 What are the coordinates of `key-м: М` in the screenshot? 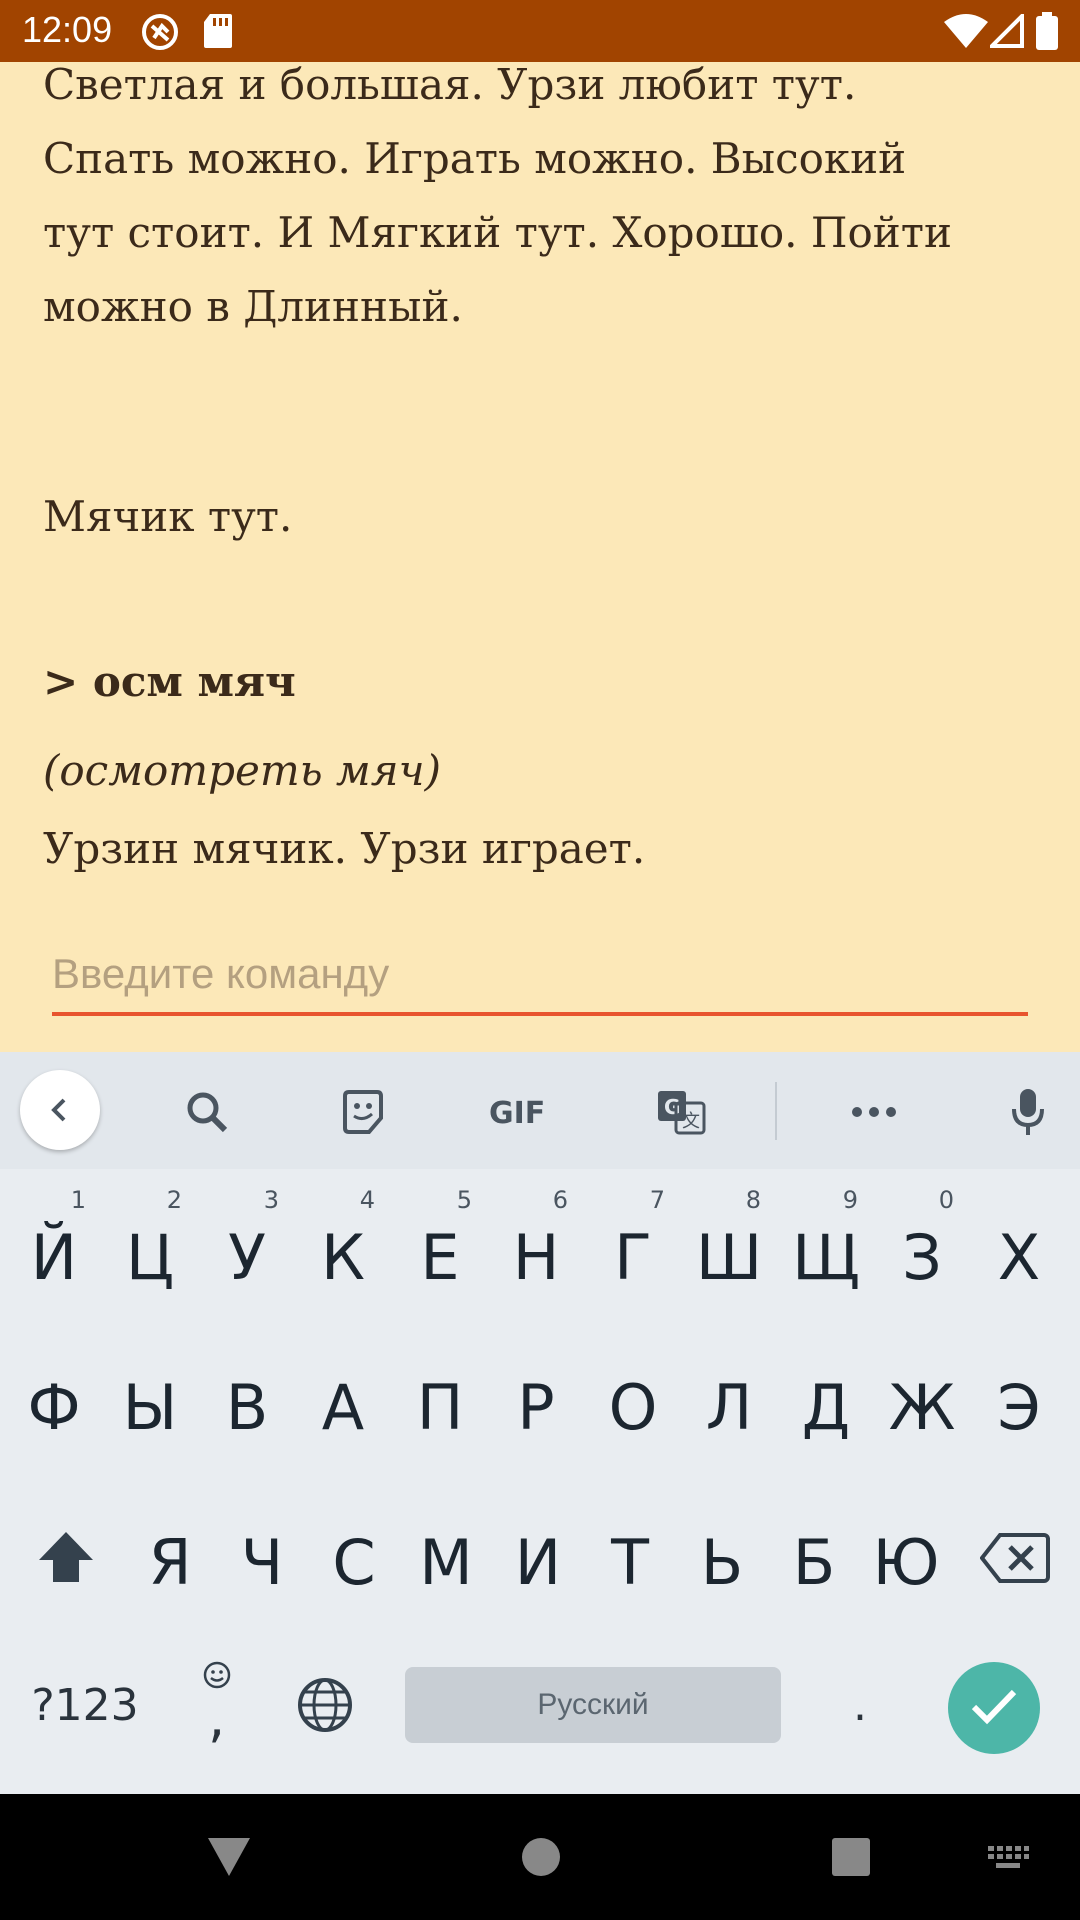 It's located at (446, 1562).